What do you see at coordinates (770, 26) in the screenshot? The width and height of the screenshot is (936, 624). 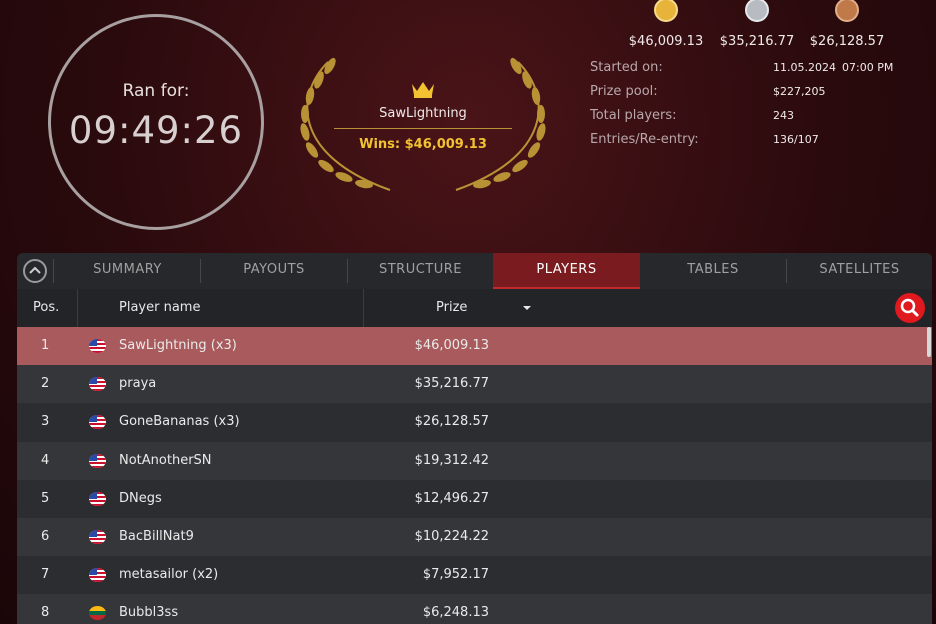 I see `top-three-medals: $46,009.13 $35,216.77 $26,128.57` at bounding box center [770, 26].